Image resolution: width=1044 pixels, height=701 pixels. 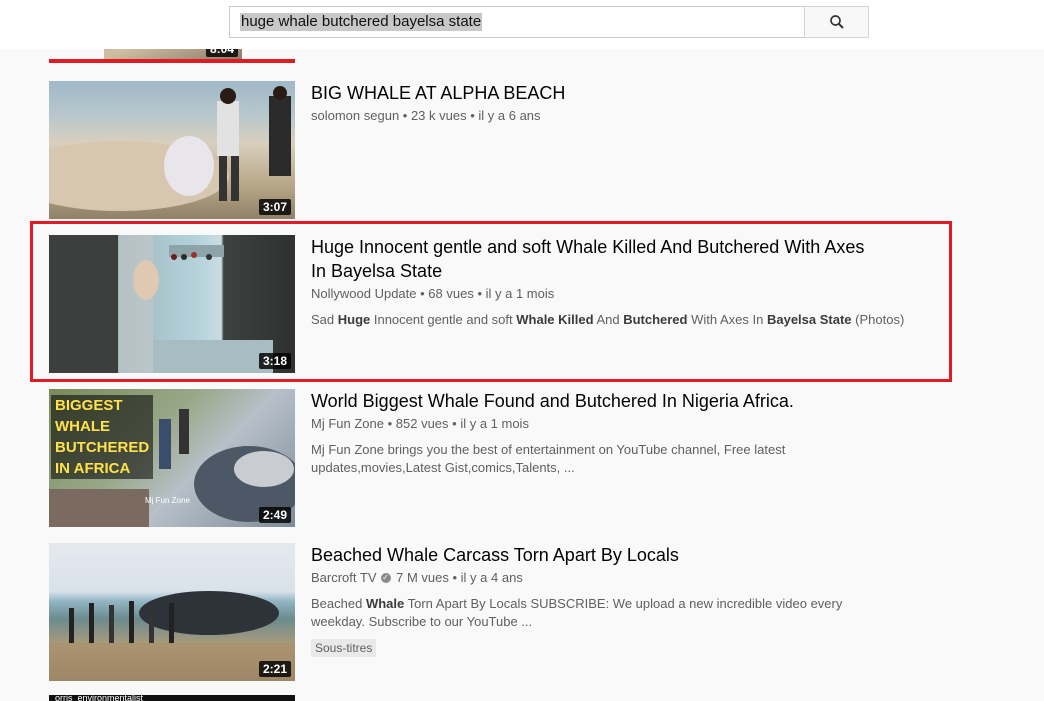 What do you see at coordinates (167, 500) in the screenshot?
I see `thumbnail-watermark: Mj Fun Zone` at bounding box center [167, 500].